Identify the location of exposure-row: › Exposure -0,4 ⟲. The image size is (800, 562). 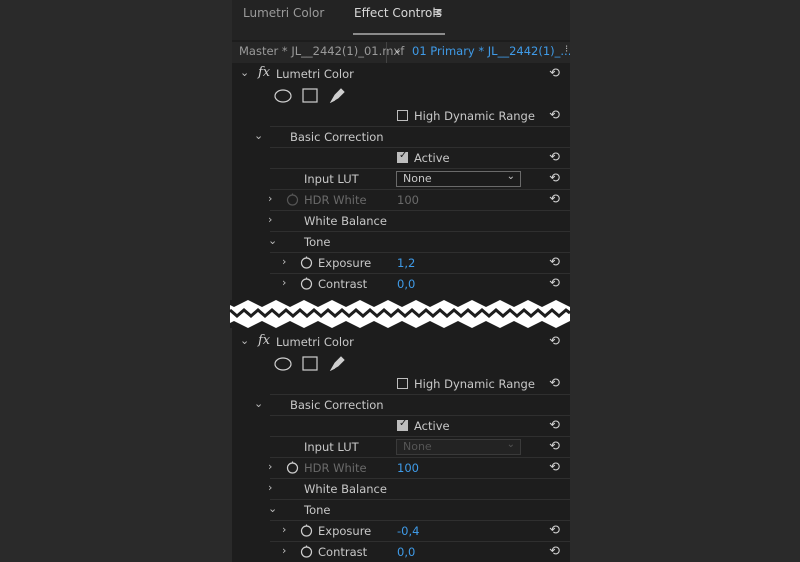
(401, 531).